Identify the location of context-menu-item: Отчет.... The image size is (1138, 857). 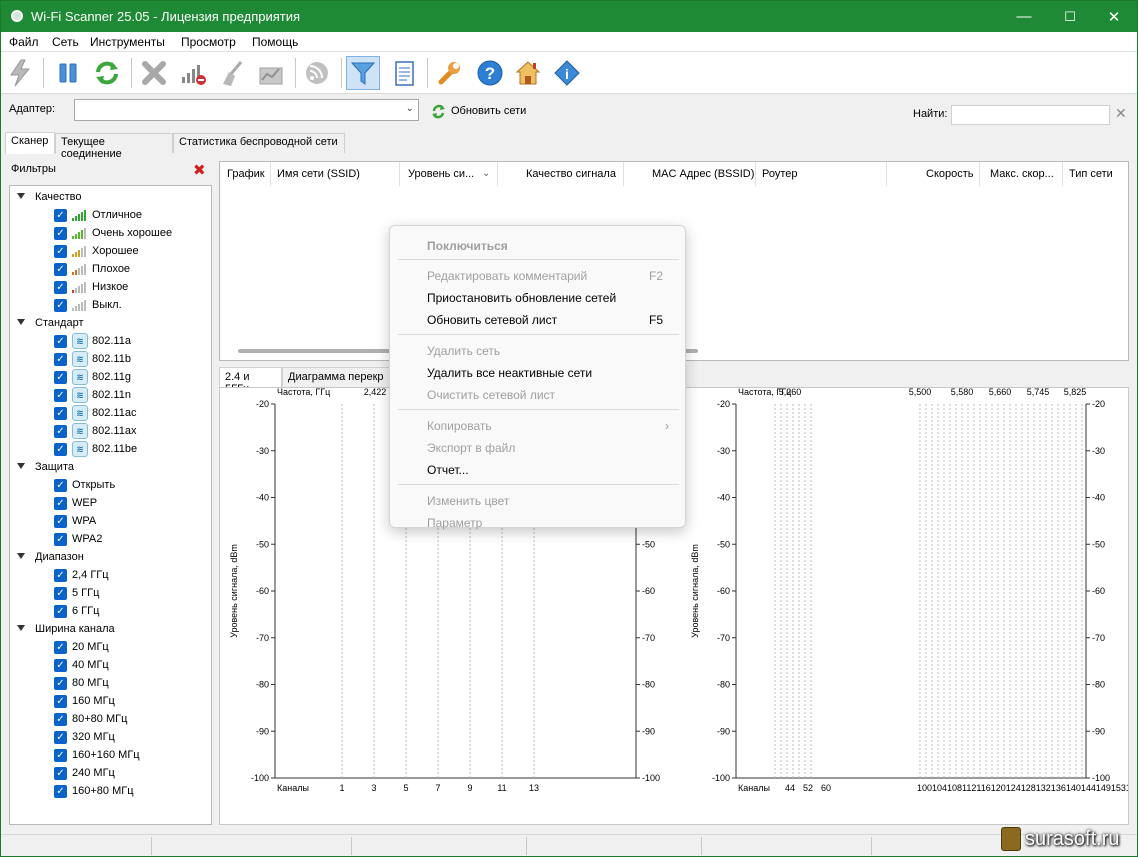
(448, 470).